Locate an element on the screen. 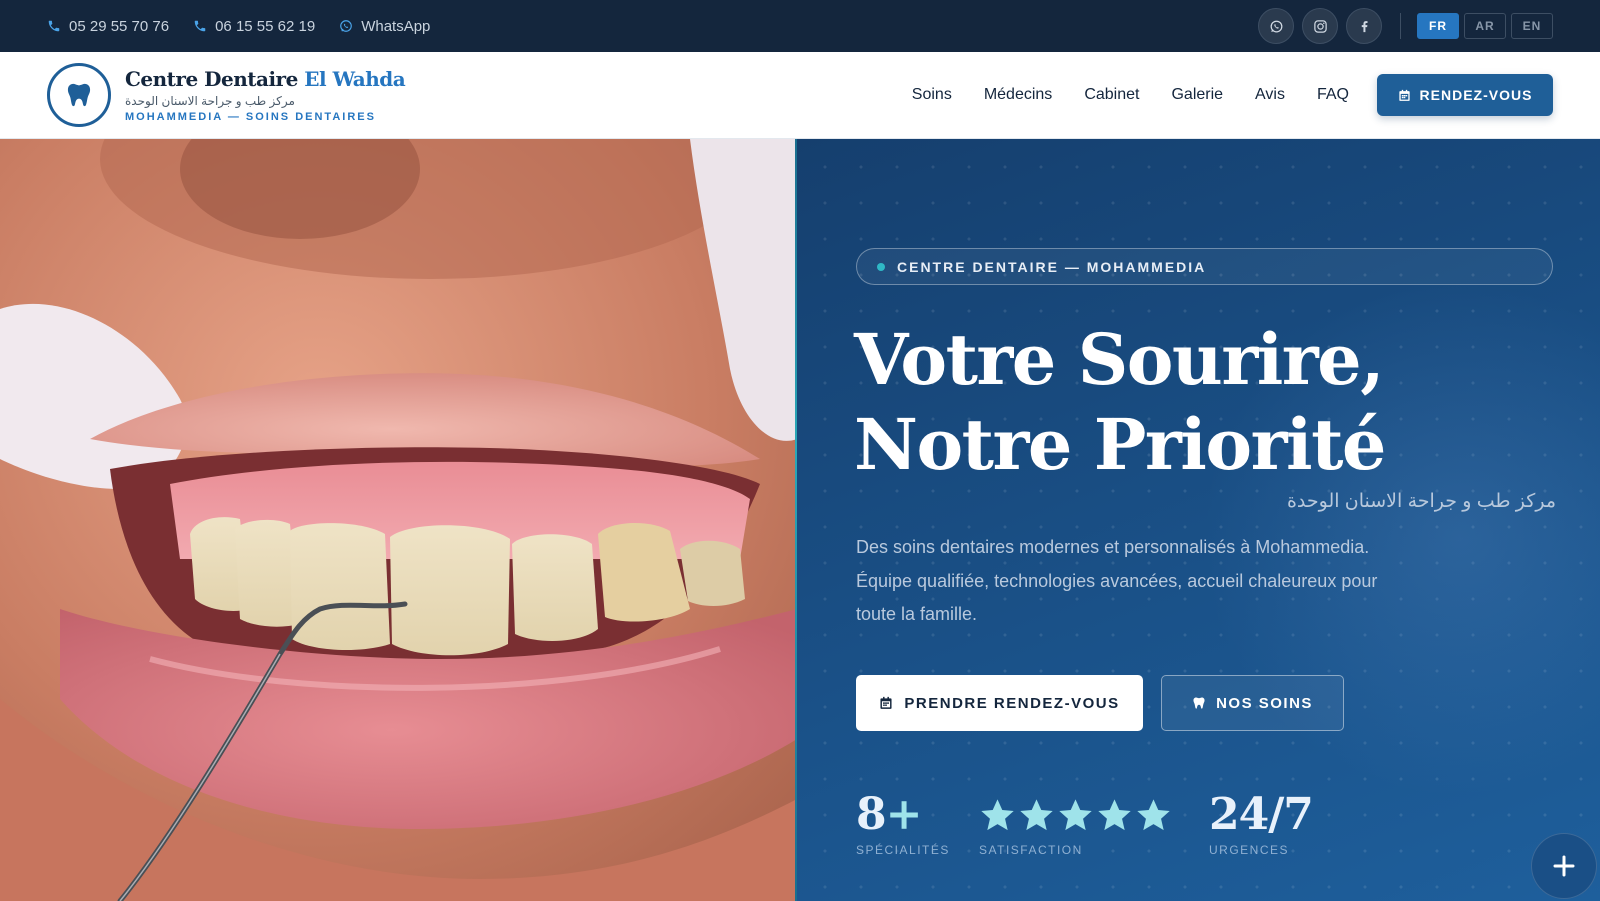 The height and width of the screenshot is (901, 1600). facebook-button is located at coordinates (1364, 26).